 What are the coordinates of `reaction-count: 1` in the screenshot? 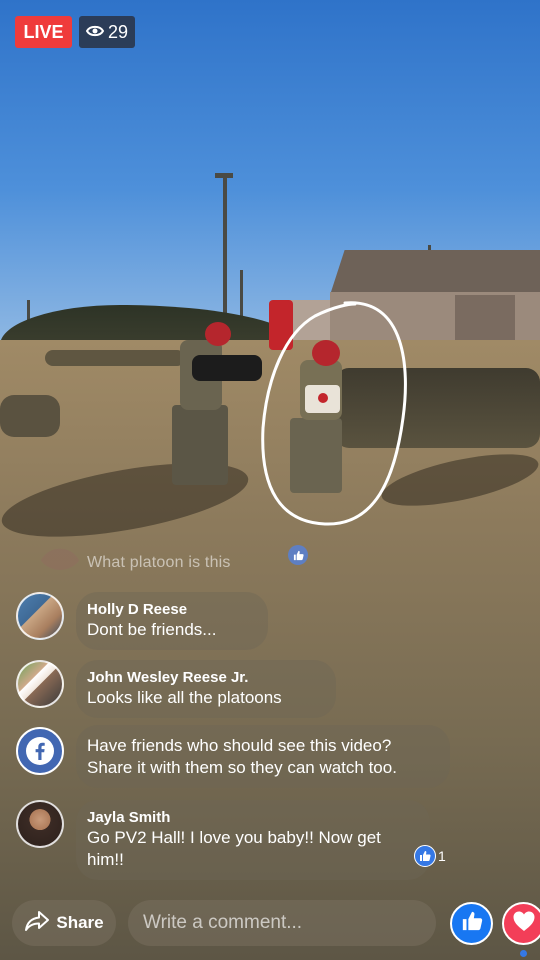 It's located at (442, 856).